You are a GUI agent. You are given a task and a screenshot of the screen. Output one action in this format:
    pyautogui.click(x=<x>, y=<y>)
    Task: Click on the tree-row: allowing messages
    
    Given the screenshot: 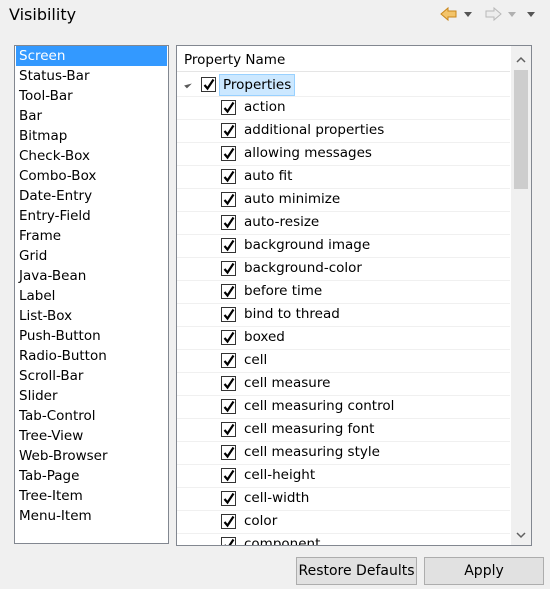 What is the action you would take?
    pyautogui.click(x=343, y=154)
    